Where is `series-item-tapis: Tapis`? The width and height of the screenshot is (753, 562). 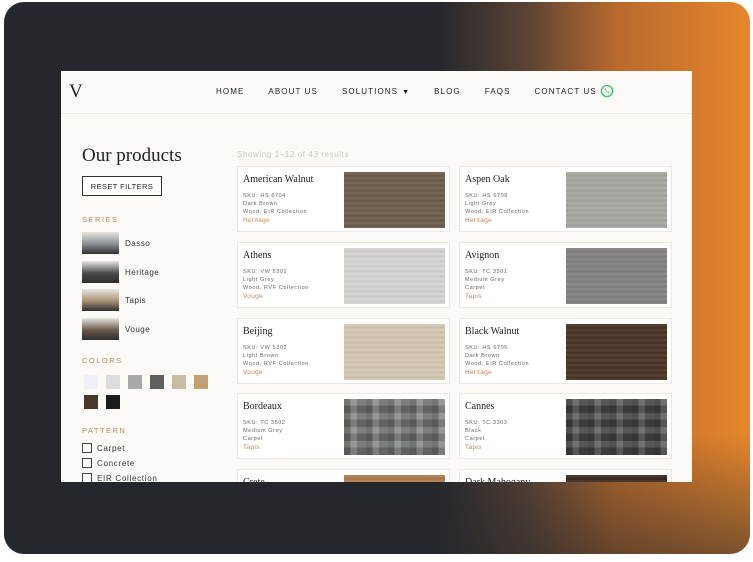
series-item-tapis: Tapis is located at coordinates (114, 300).